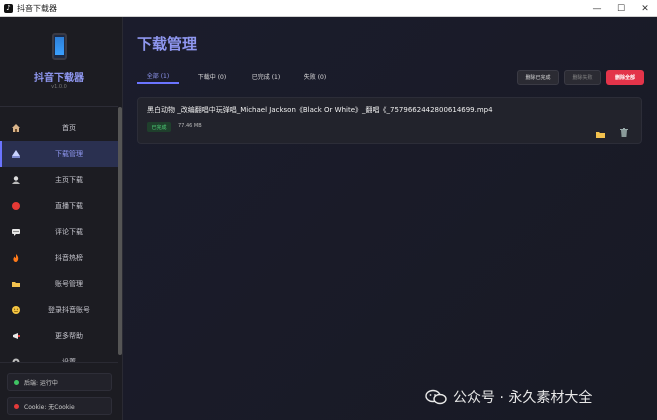 This screenshot has width=657, height=420. Describe the element at coordinates (16, 284) in the screenshot. I see `folder-icon` at that location.